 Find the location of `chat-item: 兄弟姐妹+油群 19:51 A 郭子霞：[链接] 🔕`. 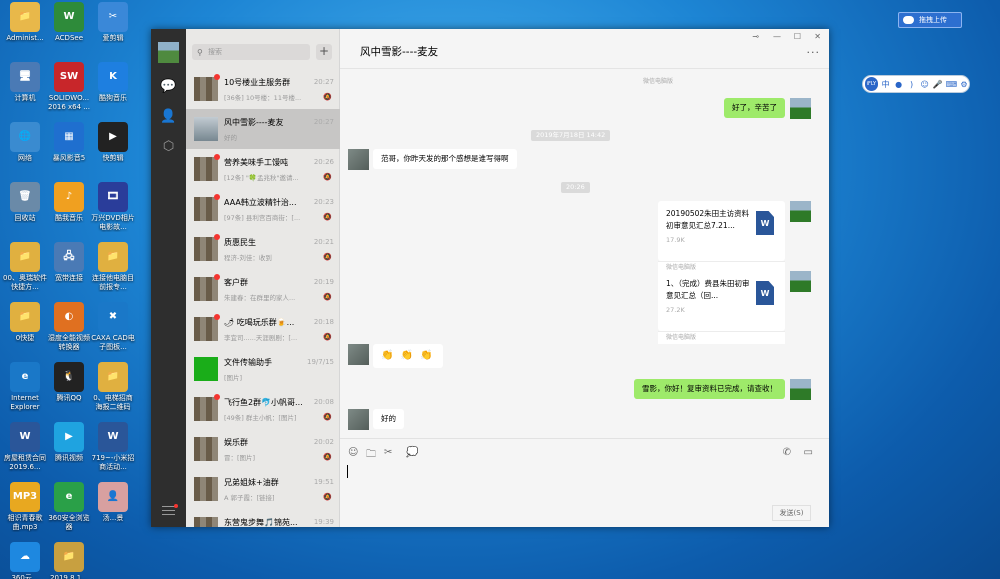

chat-item: 兄弟姐妹+油群 19:51 A 郭子霞：[链接] 🔕 is located at coordinates (263, 489).